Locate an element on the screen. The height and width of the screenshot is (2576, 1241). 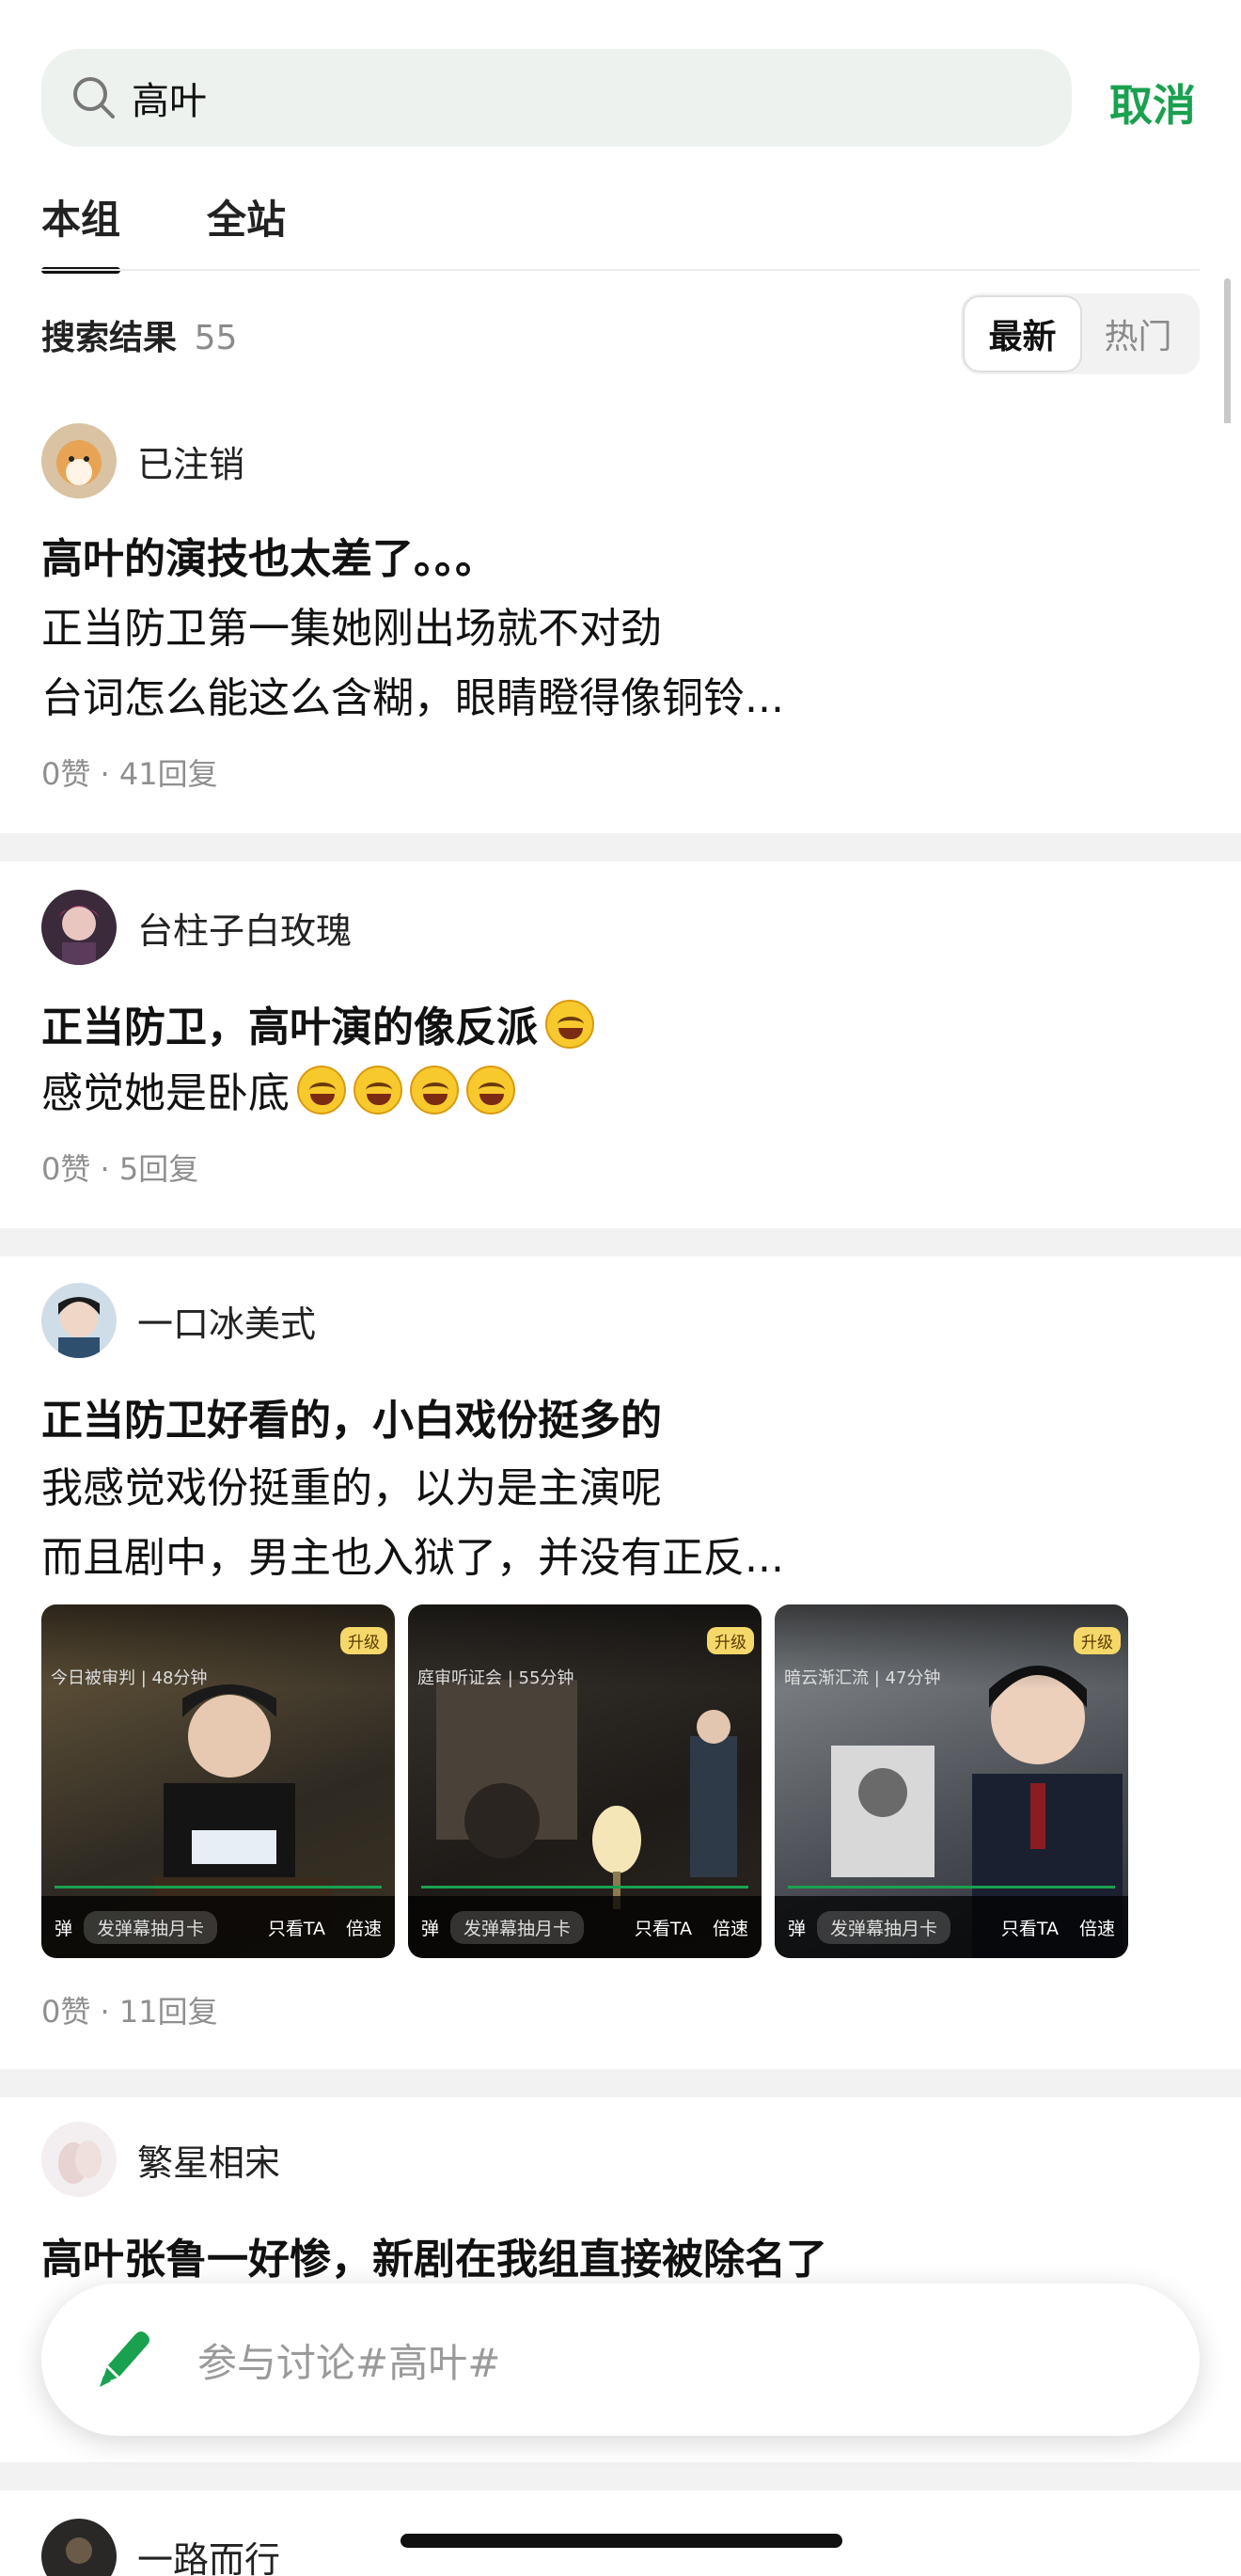
video-caption: 今日被审判 | 48分钟 is located at coordinates (130, 1678).